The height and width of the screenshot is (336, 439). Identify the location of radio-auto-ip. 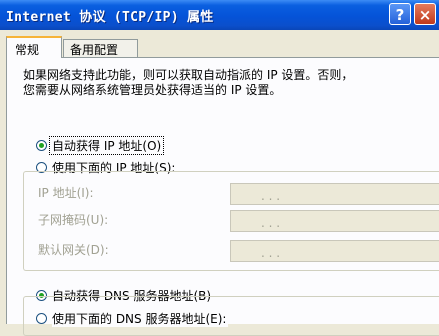
(41, 145).